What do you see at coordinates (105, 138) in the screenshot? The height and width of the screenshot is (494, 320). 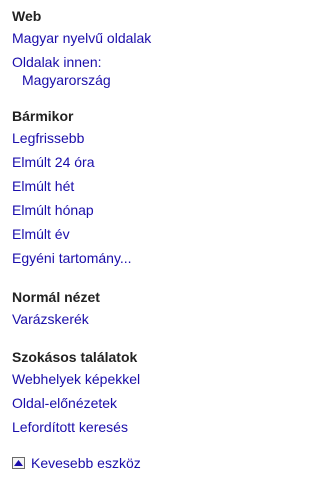 I see `time-filter-latest: Legfrissebb` at bounding box center [105, 138].